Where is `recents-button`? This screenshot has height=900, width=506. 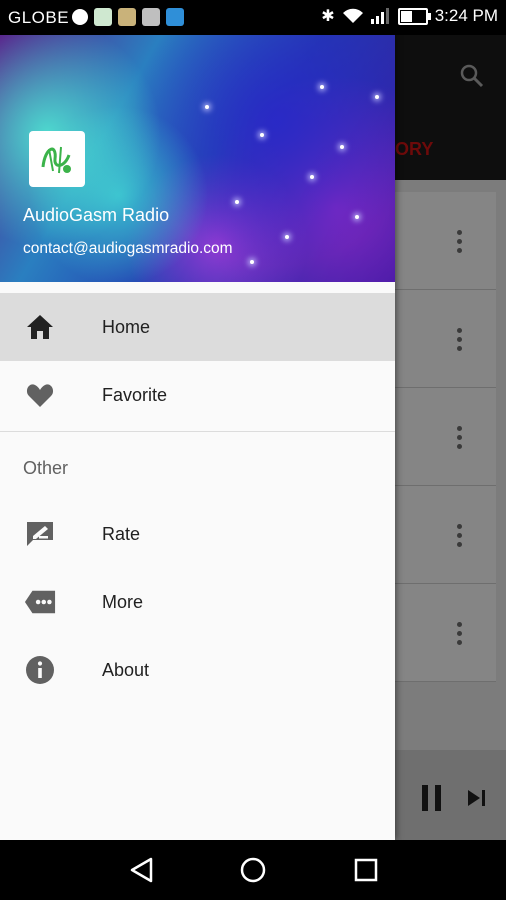 recents-button is located at coordinates (366, 870).